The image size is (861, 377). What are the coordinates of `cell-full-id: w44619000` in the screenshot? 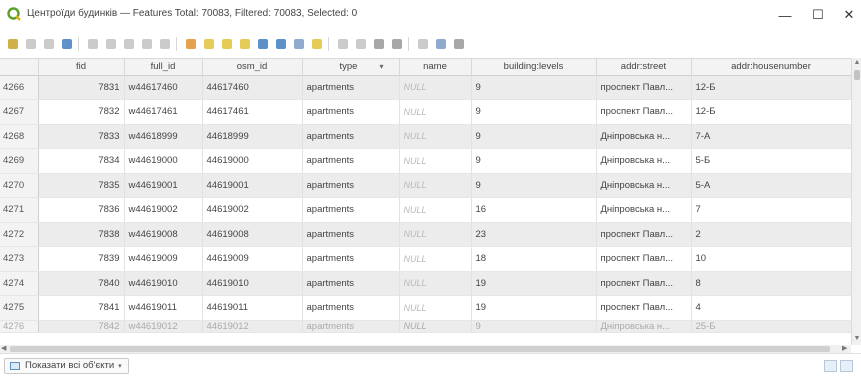 It's located at (163, 161).